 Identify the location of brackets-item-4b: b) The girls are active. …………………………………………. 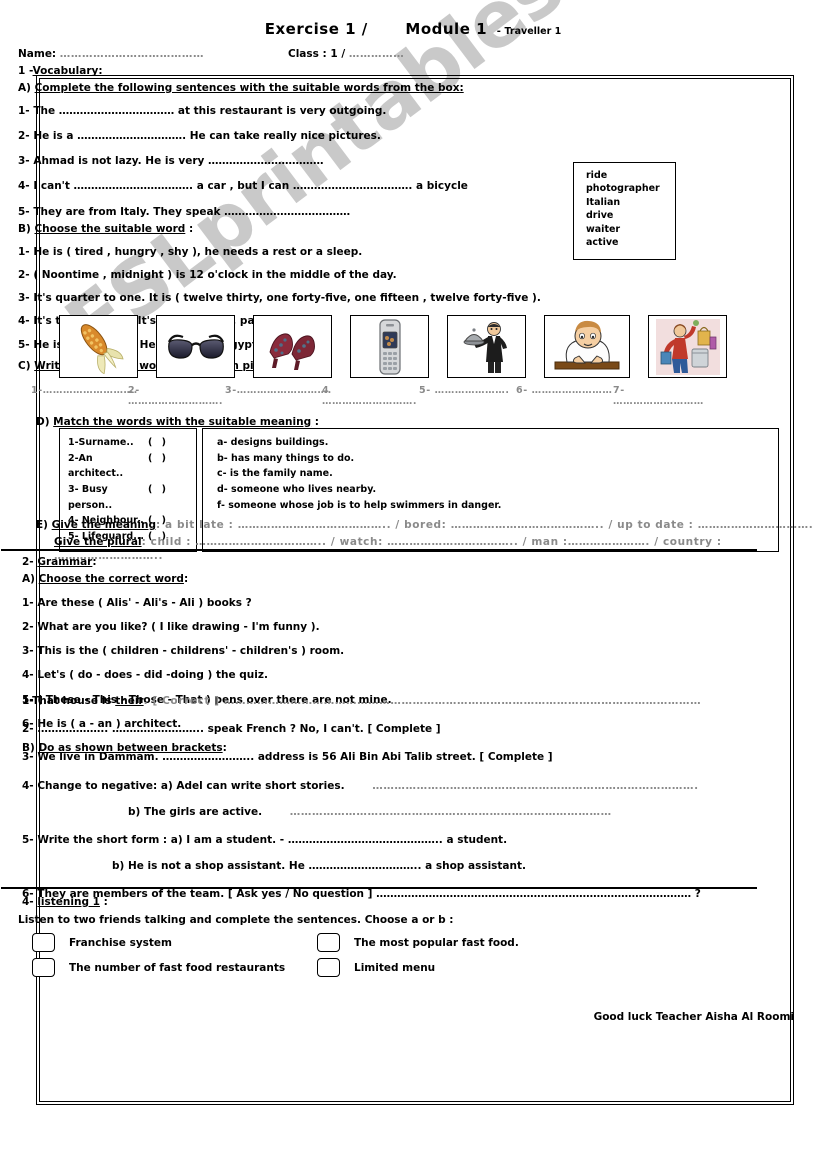
(477, 812).